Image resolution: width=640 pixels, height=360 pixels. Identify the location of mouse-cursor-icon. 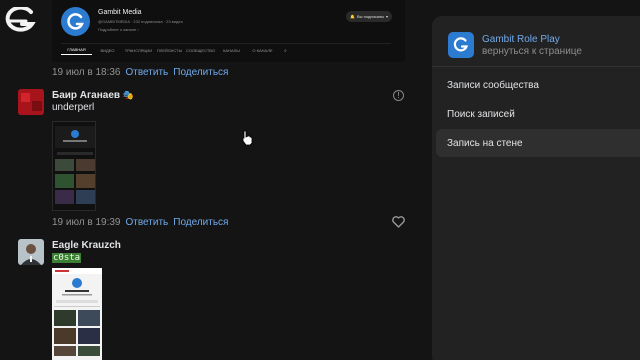
(247, 140).